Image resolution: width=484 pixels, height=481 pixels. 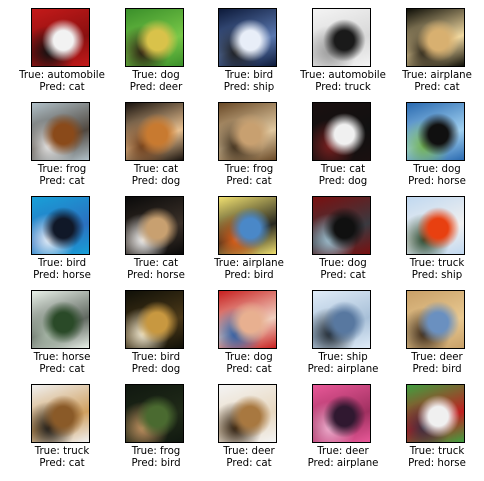 I want to click on sample-cell: True: bird Pred: horse, so click(x=62, y=243).